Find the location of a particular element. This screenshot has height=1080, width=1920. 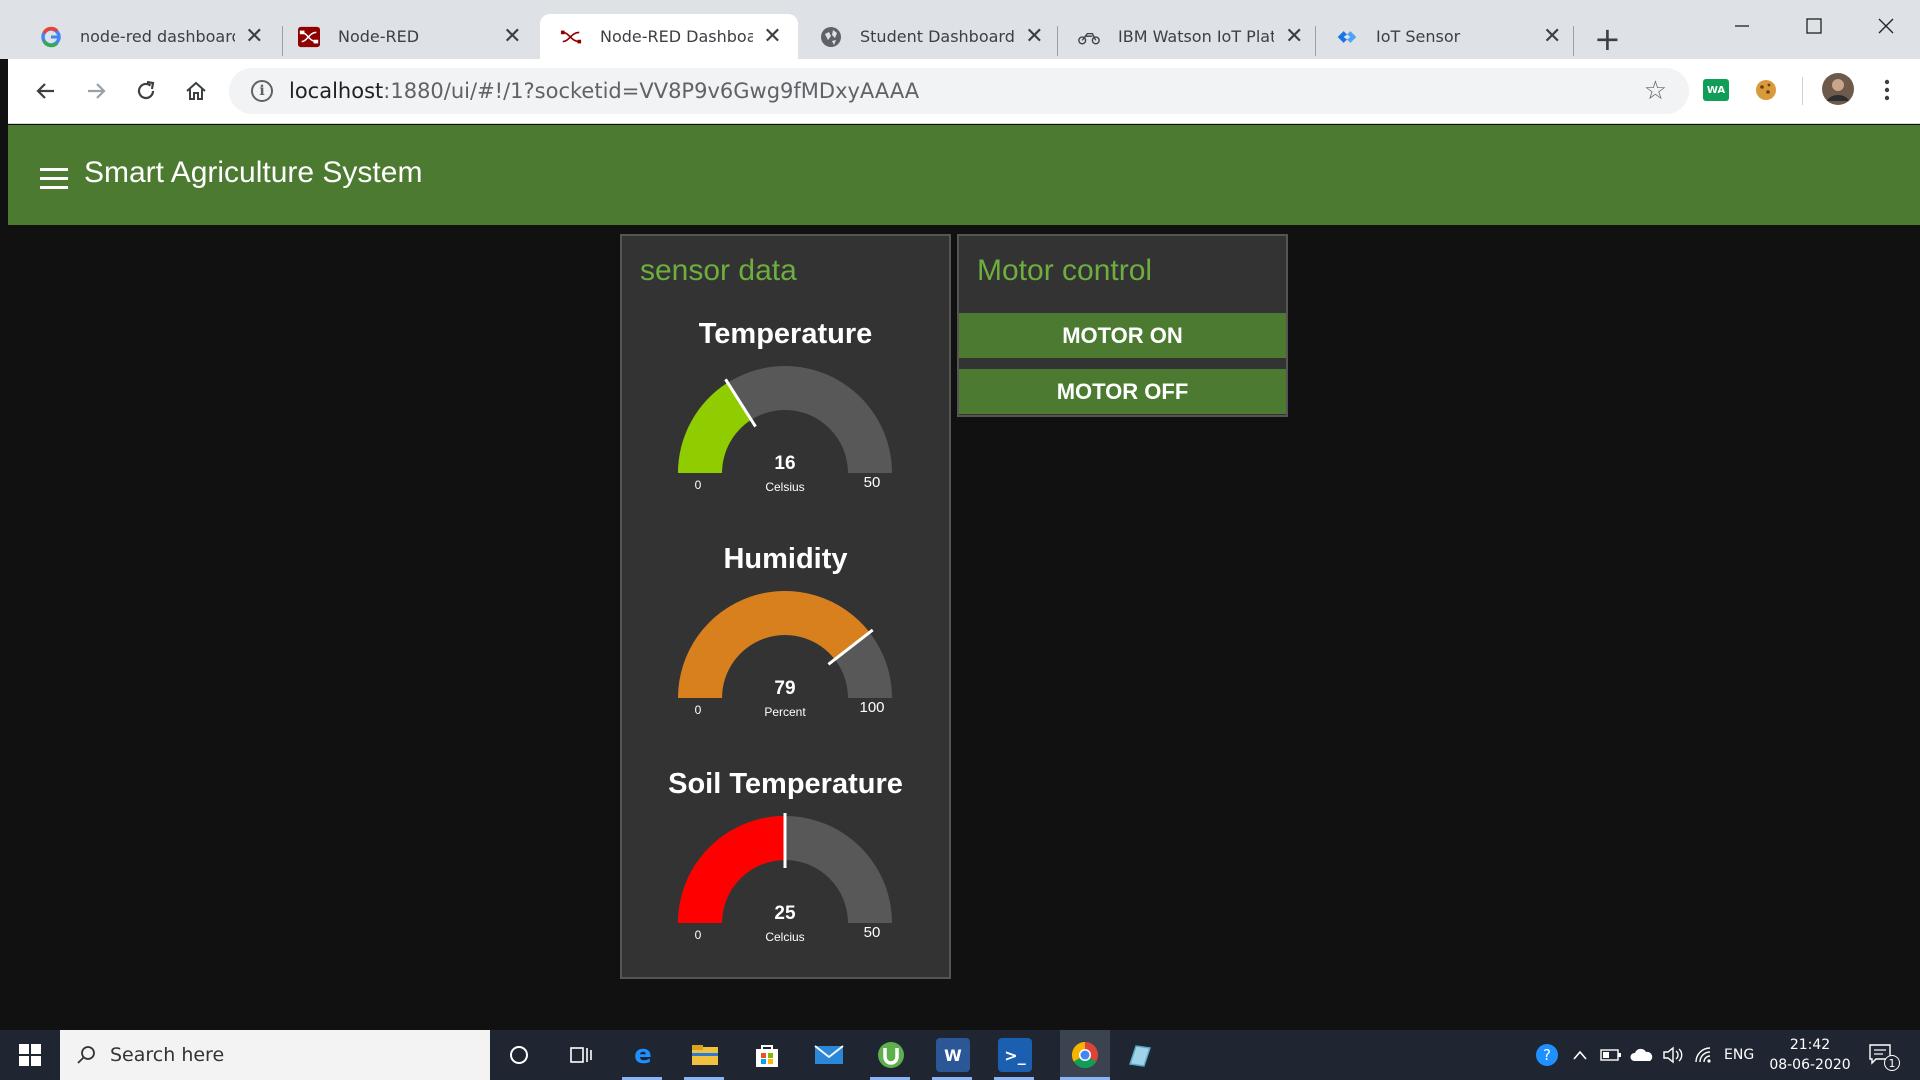

tab-1: Node-RED ✕ is located at coordinates (408, 36).